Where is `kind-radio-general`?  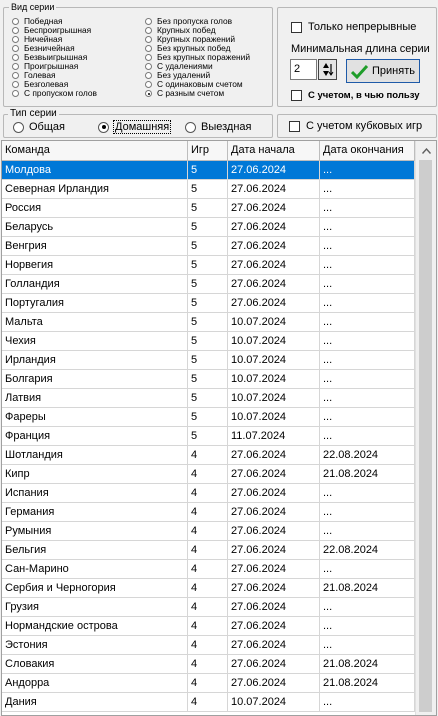
kind-radio-general is located at coordinates (18, 127).